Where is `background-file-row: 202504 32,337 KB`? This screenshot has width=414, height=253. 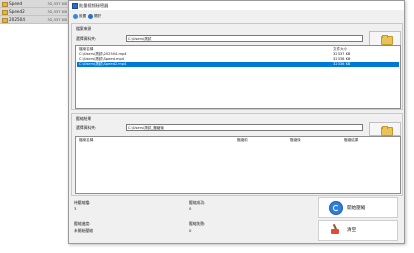 background-file-row: 202504 32,337 KB is located at coordinates (34, 20).